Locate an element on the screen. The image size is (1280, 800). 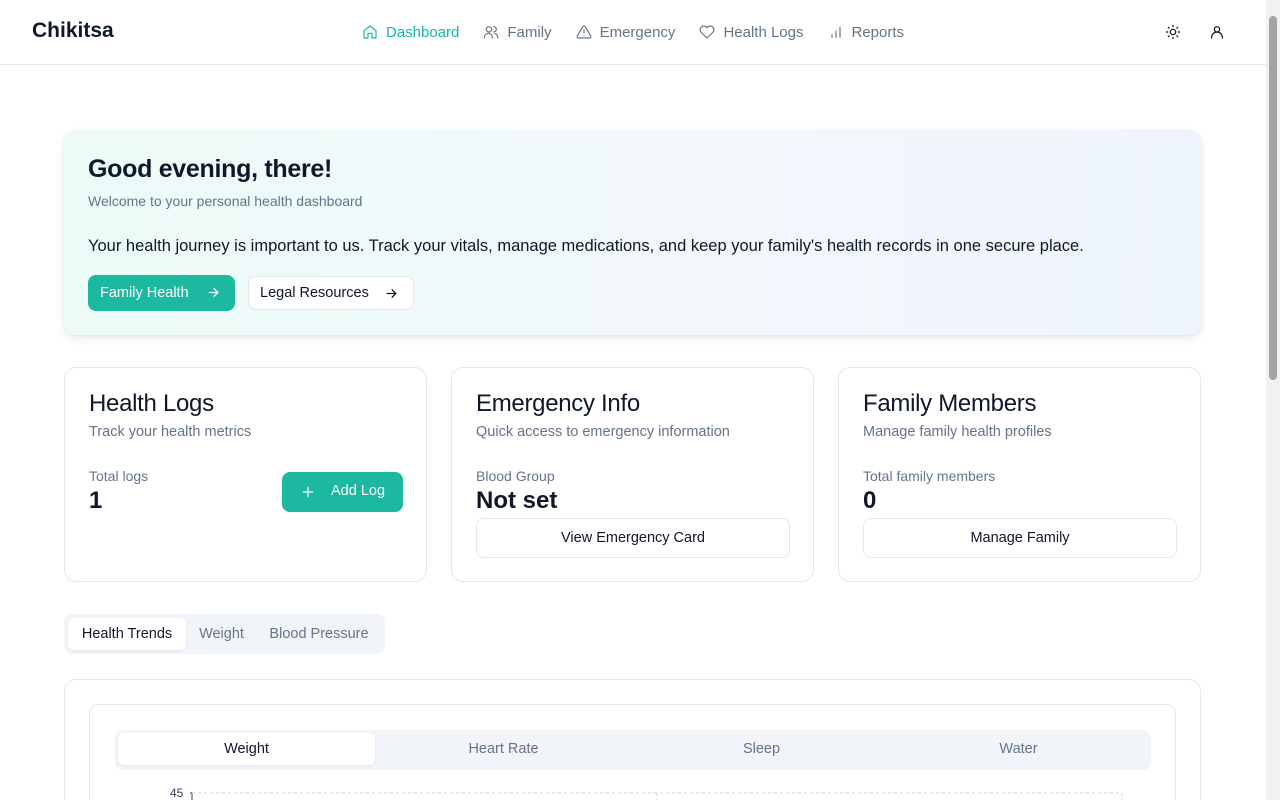
bar-chart-icon is located at coordinates (835, 32).